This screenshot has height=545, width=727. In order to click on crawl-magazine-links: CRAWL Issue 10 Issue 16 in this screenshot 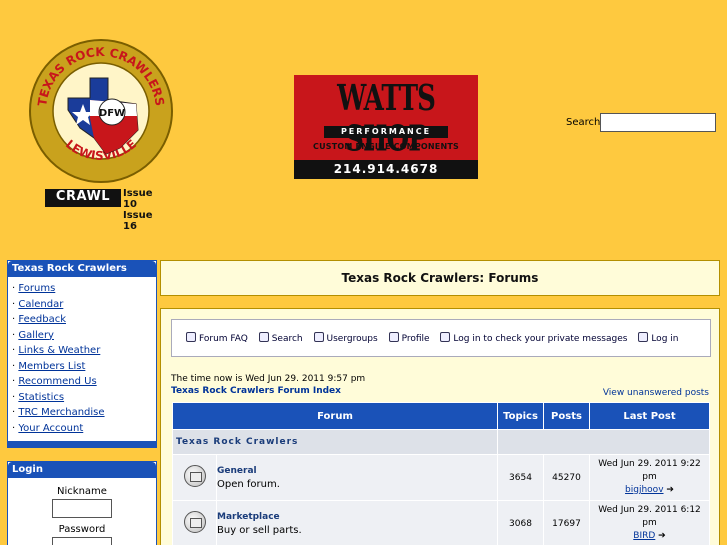, I will do `click(106, 210)`.